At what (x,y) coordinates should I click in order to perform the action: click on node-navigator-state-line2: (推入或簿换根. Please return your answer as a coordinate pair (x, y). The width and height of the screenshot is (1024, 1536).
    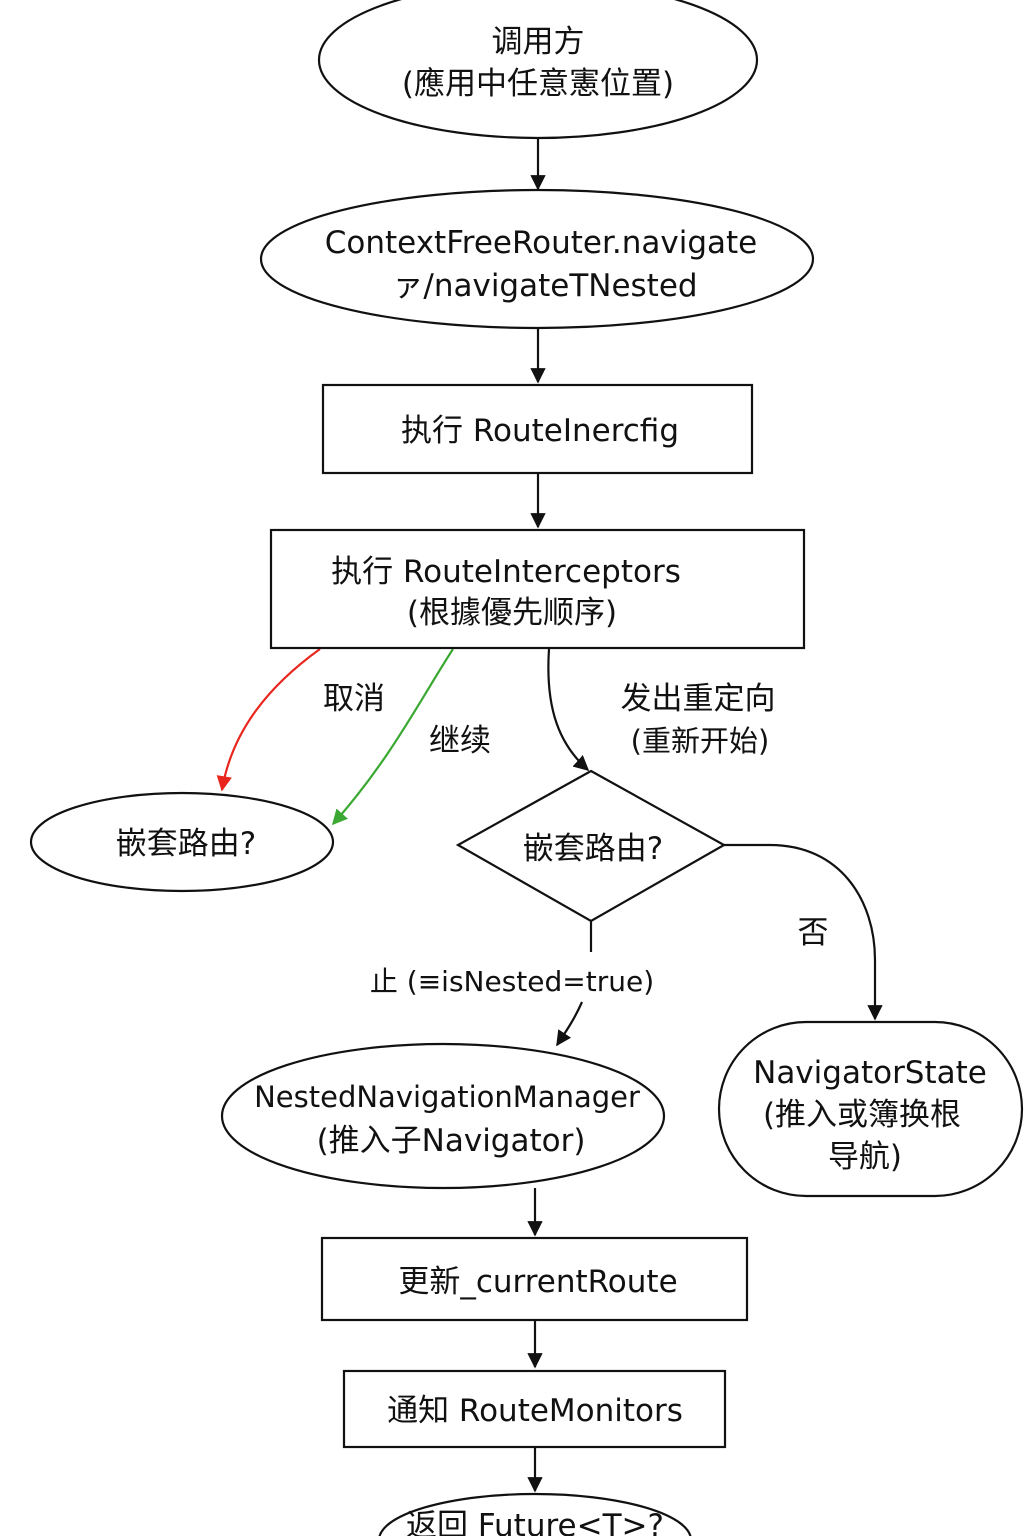
    Looking at the image, I should click on (862, 1115).